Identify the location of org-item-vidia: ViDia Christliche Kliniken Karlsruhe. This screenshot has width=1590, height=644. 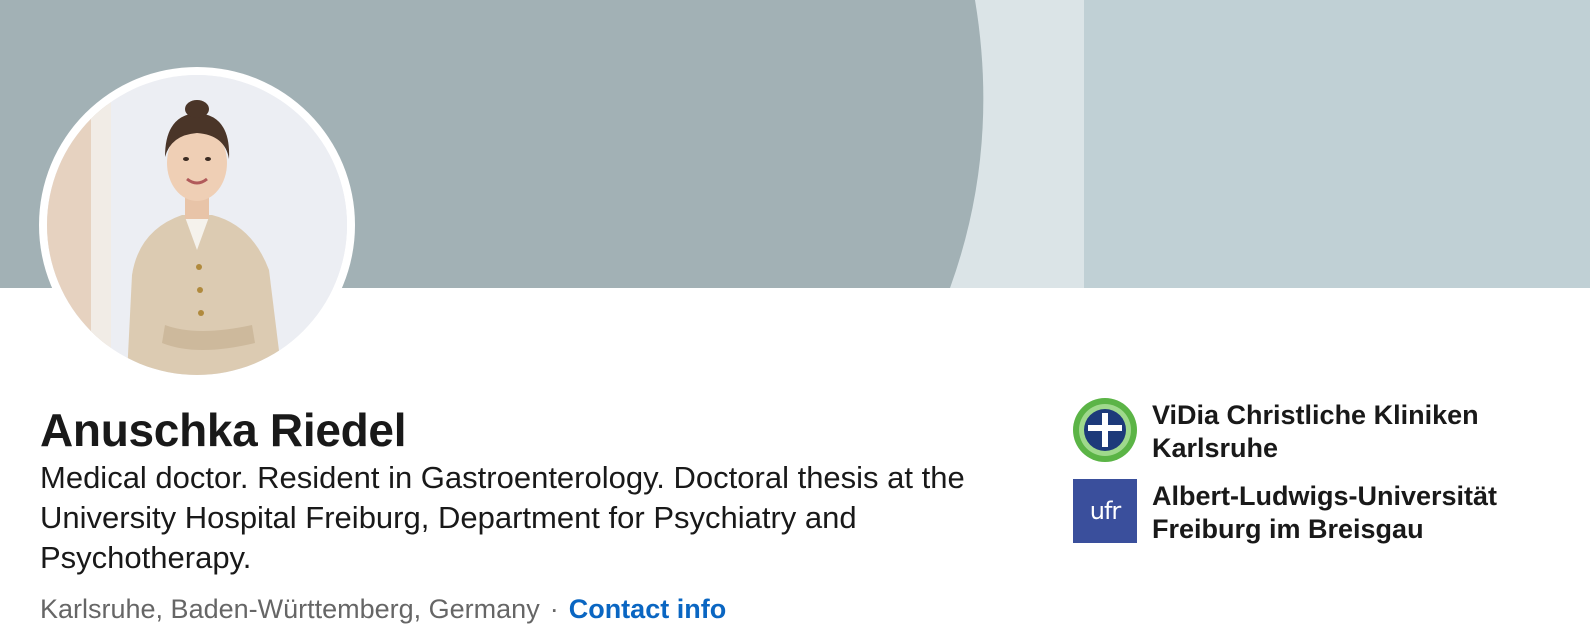
(1323, 431).